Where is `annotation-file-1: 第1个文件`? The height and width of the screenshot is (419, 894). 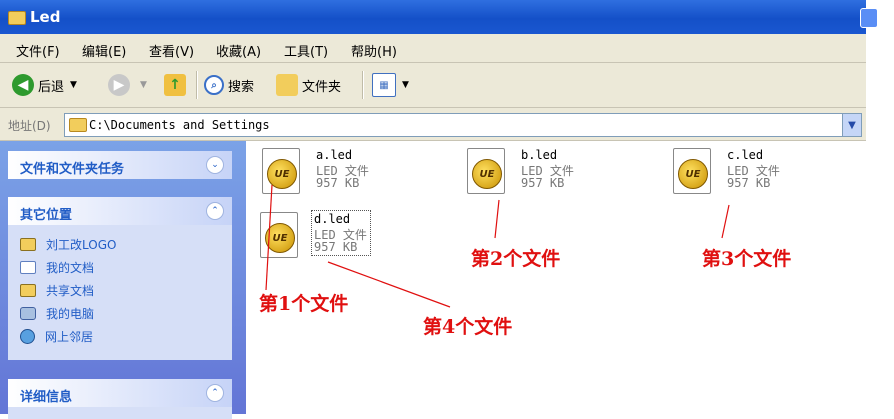
annotation-file-1: 第1个文件 is located at coordinates (304, 304).